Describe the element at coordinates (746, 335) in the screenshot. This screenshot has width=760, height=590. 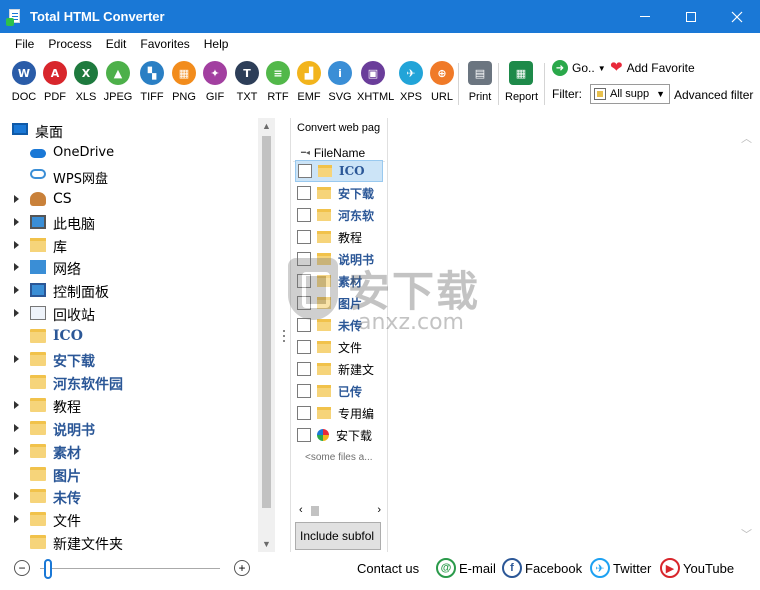
I see `preview-scrollbar: ︿ ﹀` at that location.